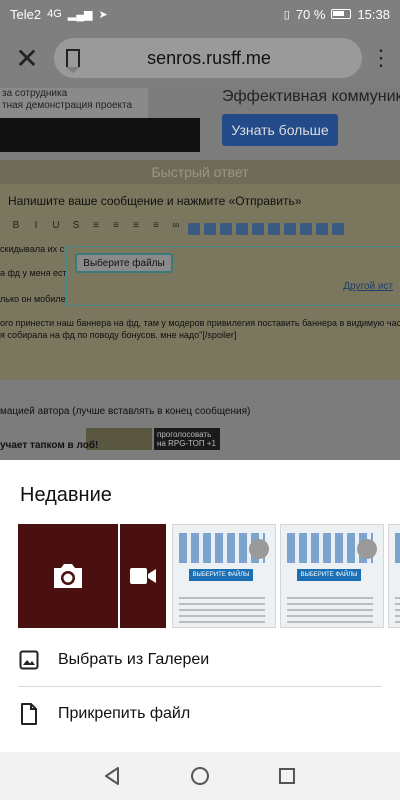 Image resolution: width=400 pixels, height=800 pixels. Describe the element at coordinates (194, 229) in the screenshot. I see `image-icon` at that location.